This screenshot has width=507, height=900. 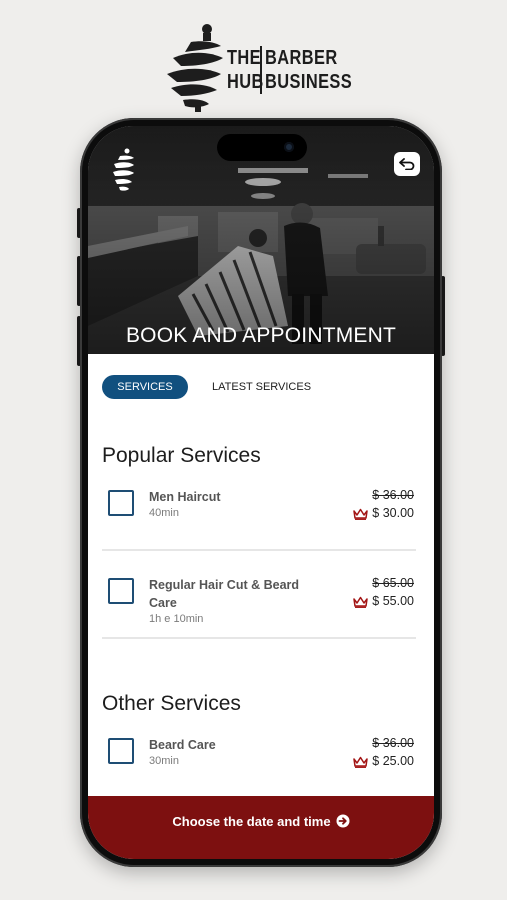 What do you see at coordinates (272, 387) in the screenshot?
I see `tab-latest-services: LATEST SERVICES` at bounding box center [272, 387].